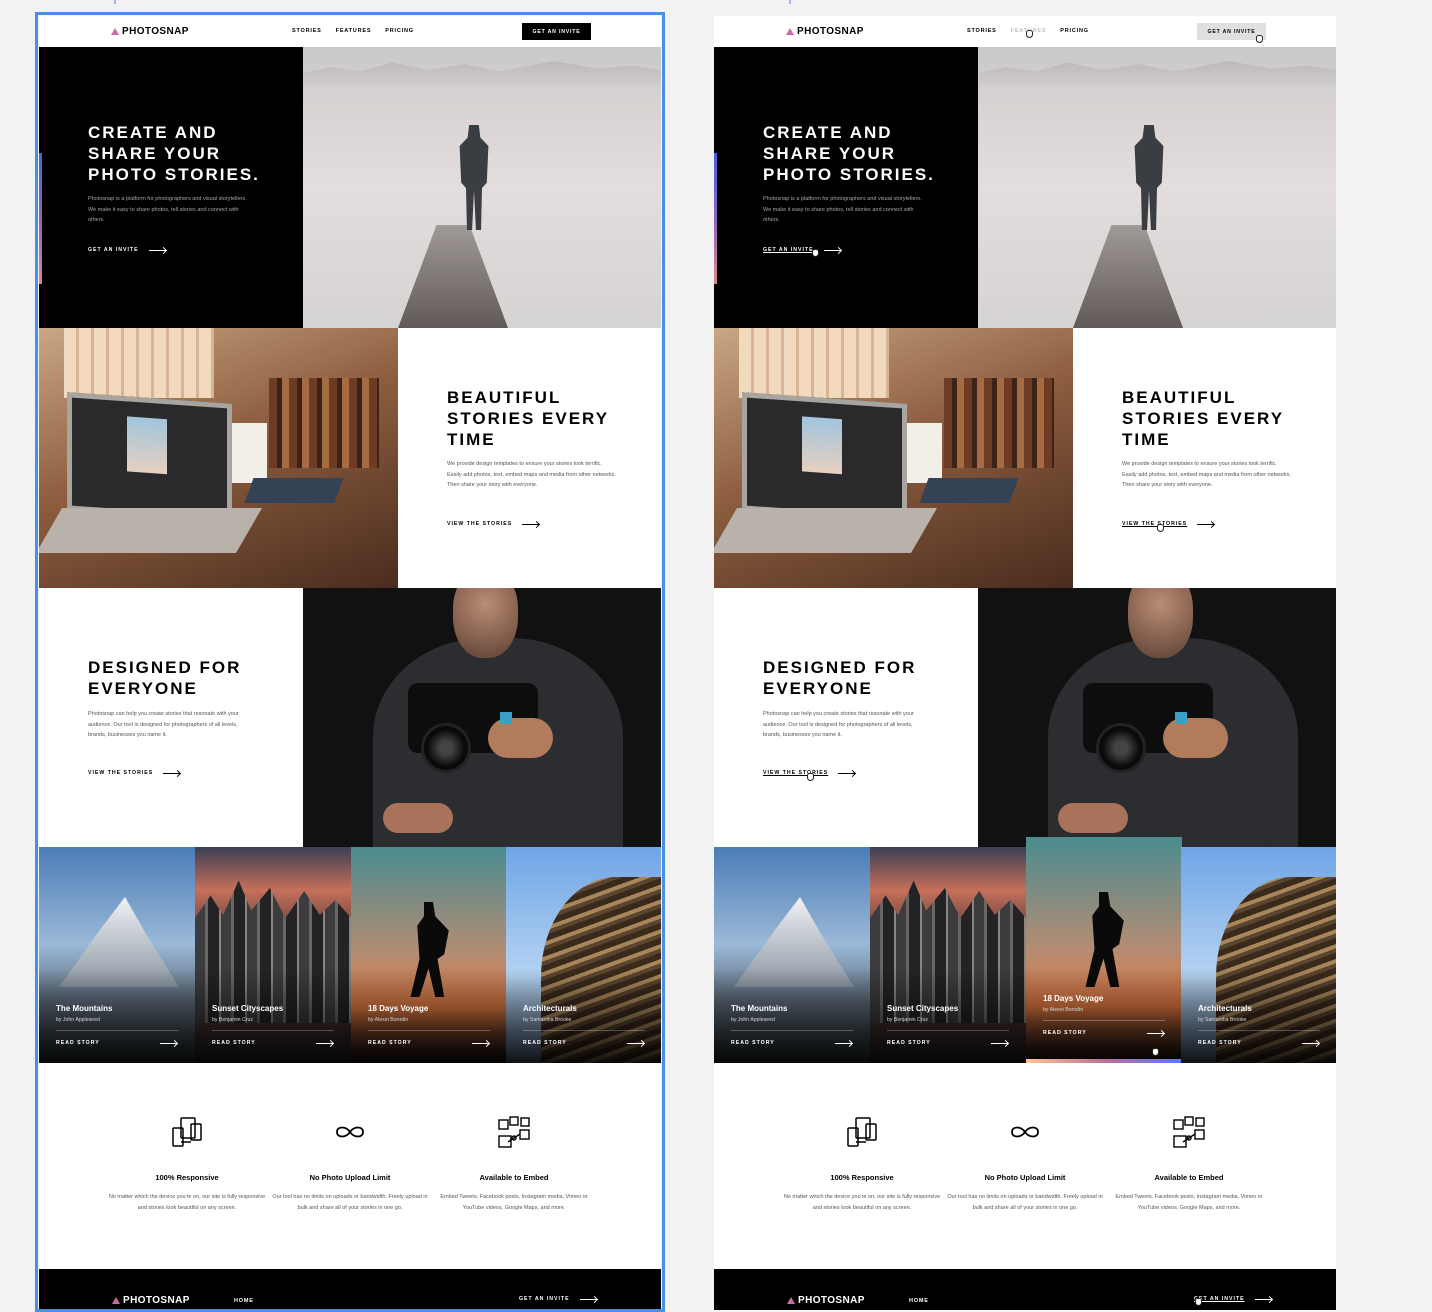 The image size is (1432, 1312). I want to click on blinds-shape, so click(814, 363).